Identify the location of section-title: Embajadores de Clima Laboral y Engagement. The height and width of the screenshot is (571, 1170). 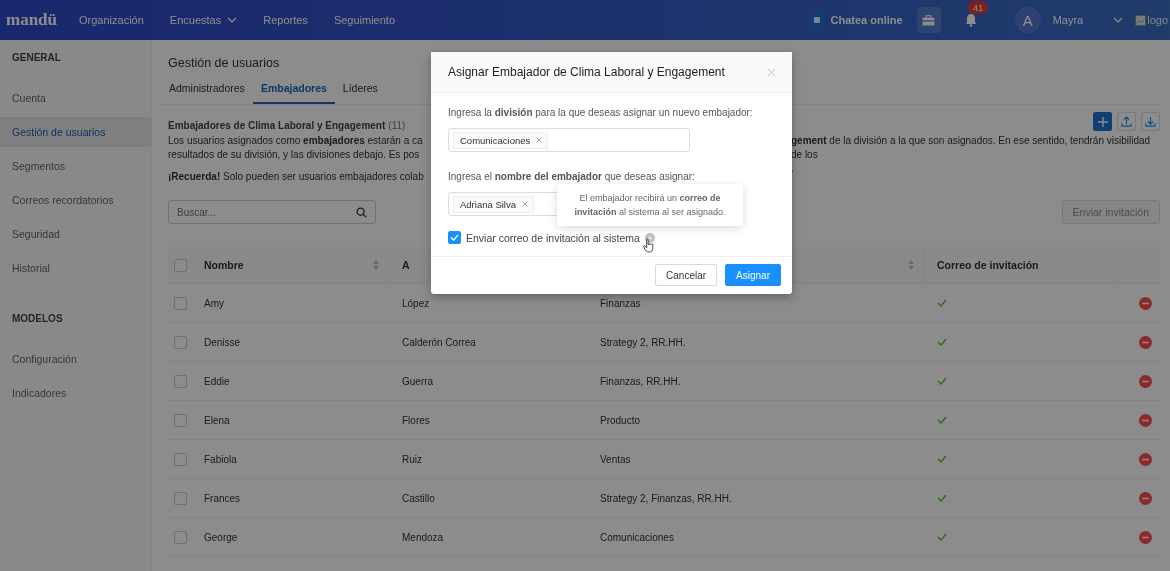
(277, 125).